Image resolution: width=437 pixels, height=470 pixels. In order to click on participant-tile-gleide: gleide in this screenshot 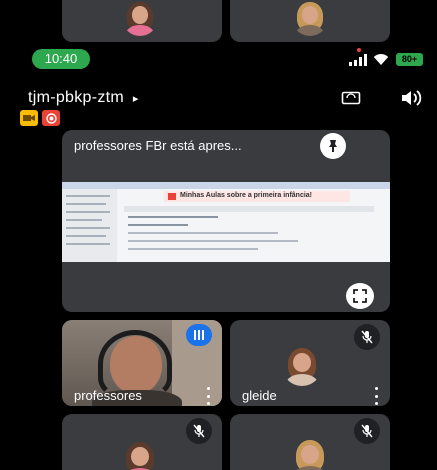, I will do `click(310, 363)`.